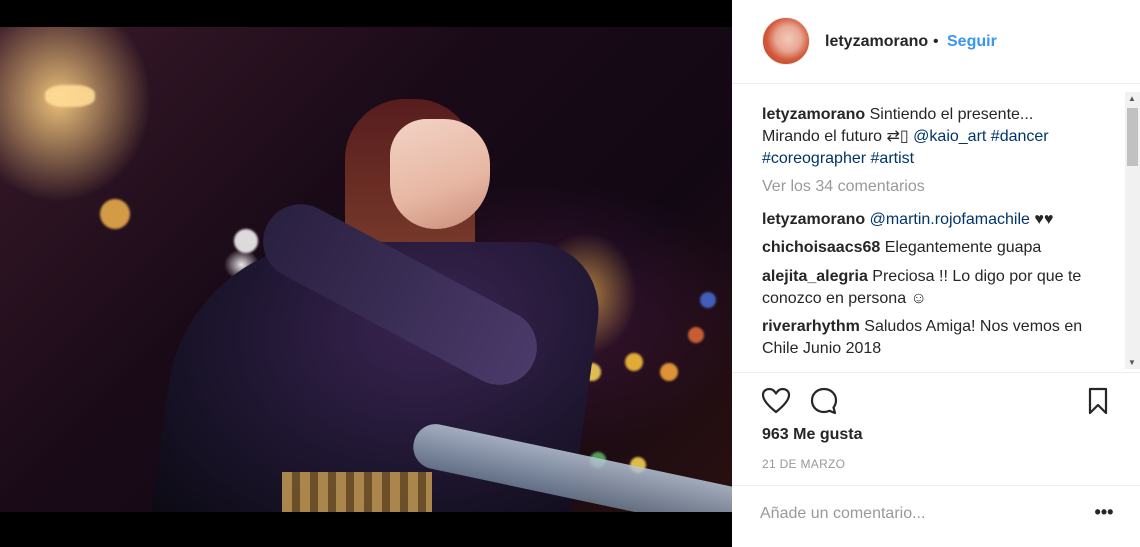 The height and width of the screenshot is (547, 1140). I want to click on add-comment-bar: •••, so click(936, 516).